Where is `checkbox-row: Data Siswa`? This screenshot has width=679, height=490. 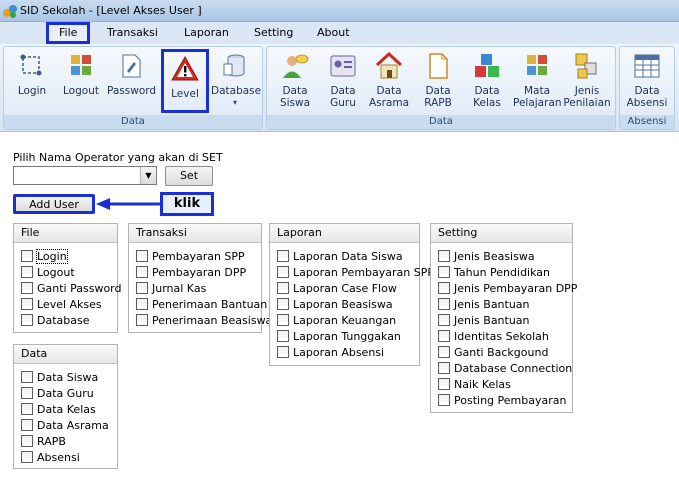 checkbox-row: Data Siswa is located at coordinates (59, 377).